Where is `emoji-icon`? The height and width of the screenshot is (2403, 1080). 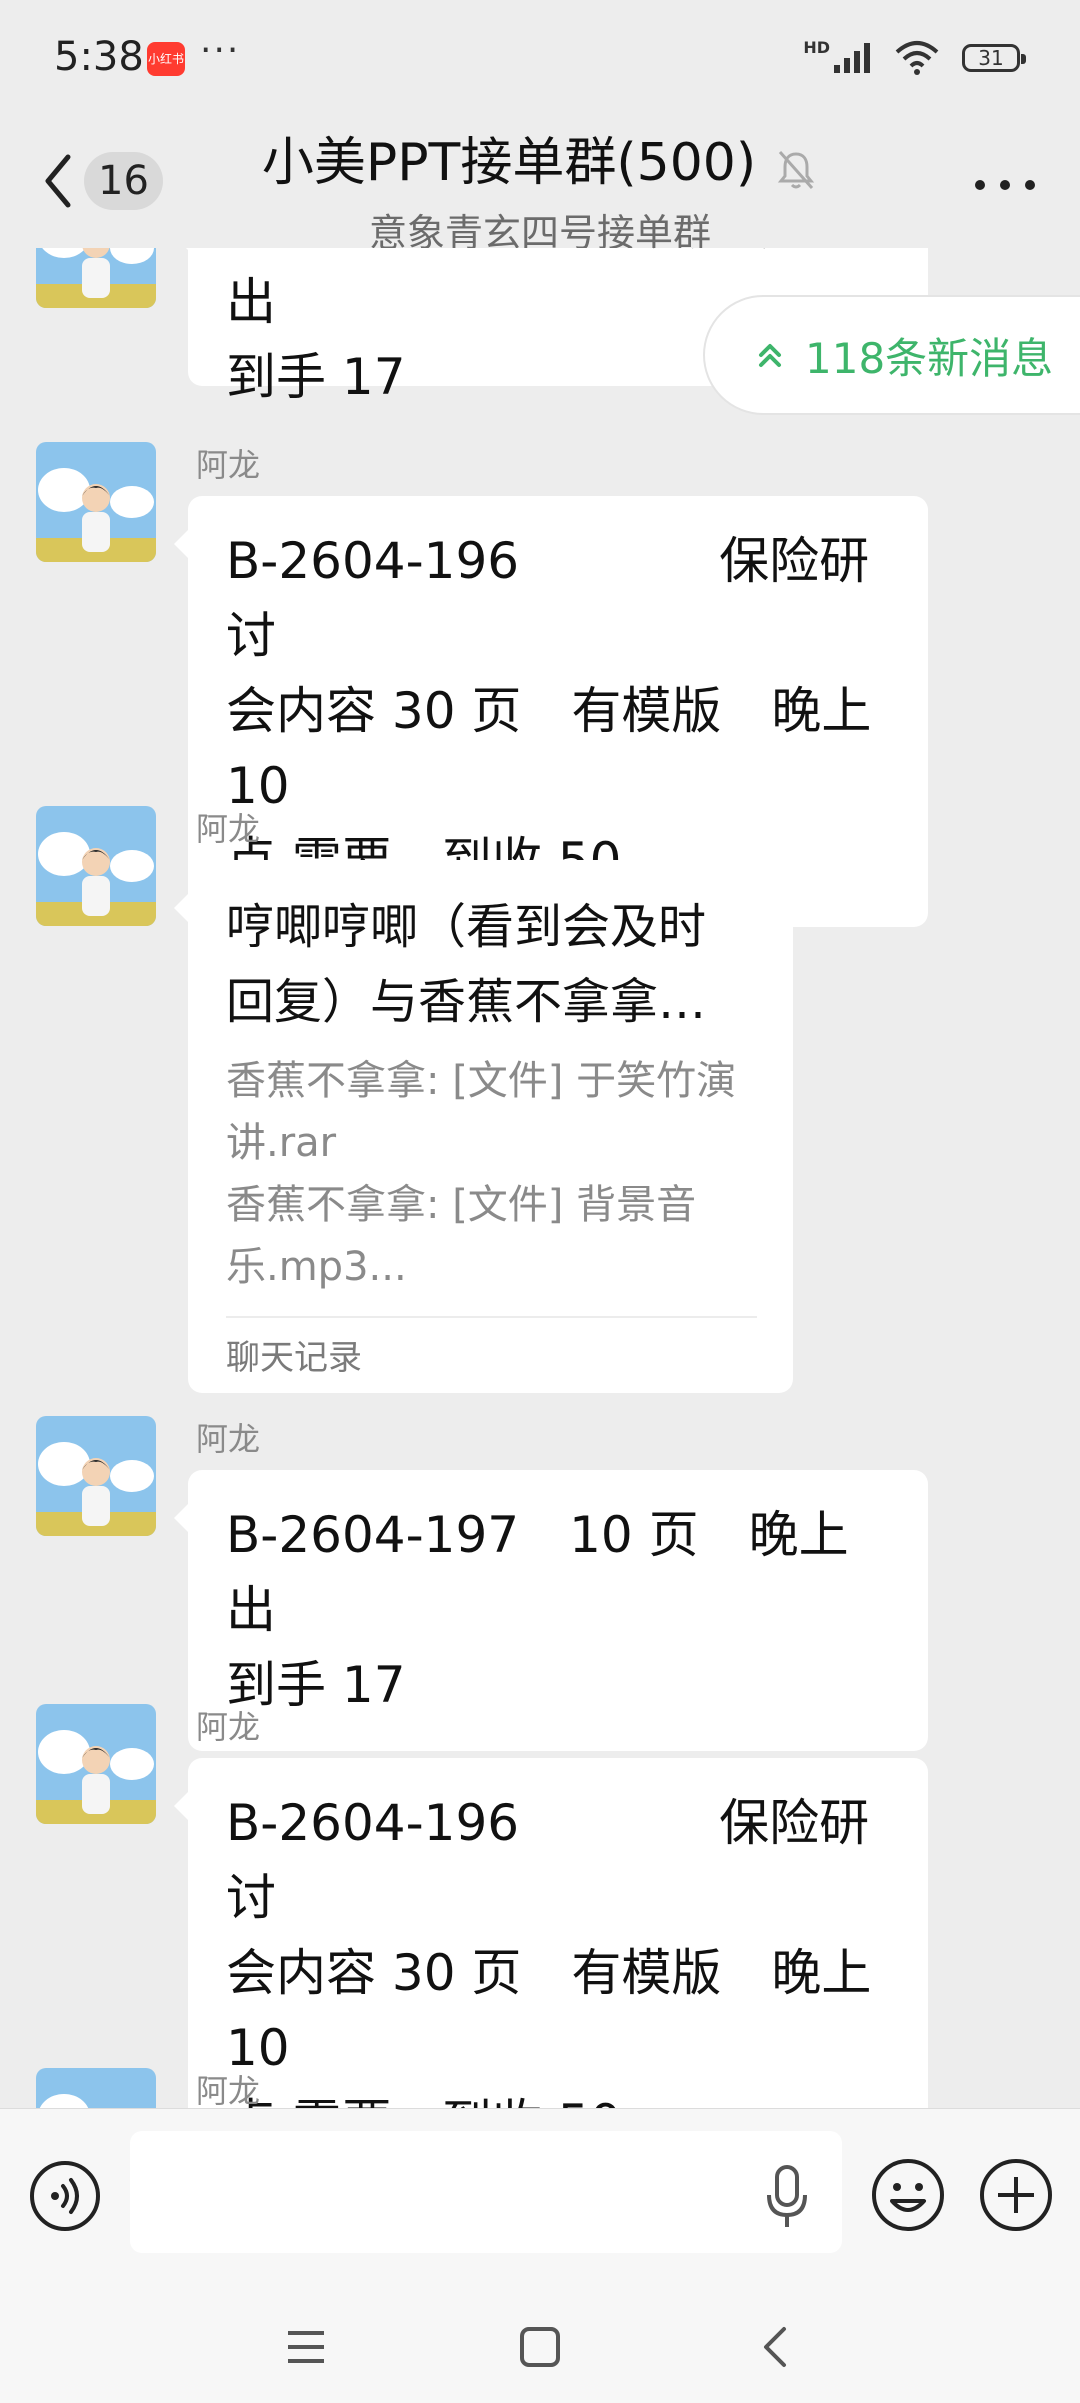
emoji-icon is located at coordinates (908, 2195).